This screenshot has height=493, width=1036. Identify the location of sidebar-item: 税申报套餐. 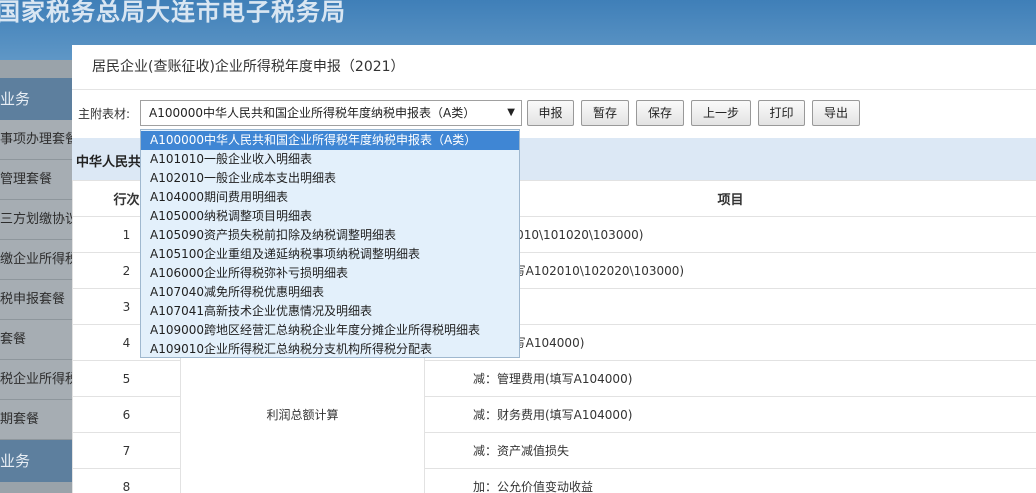
(36, 300).